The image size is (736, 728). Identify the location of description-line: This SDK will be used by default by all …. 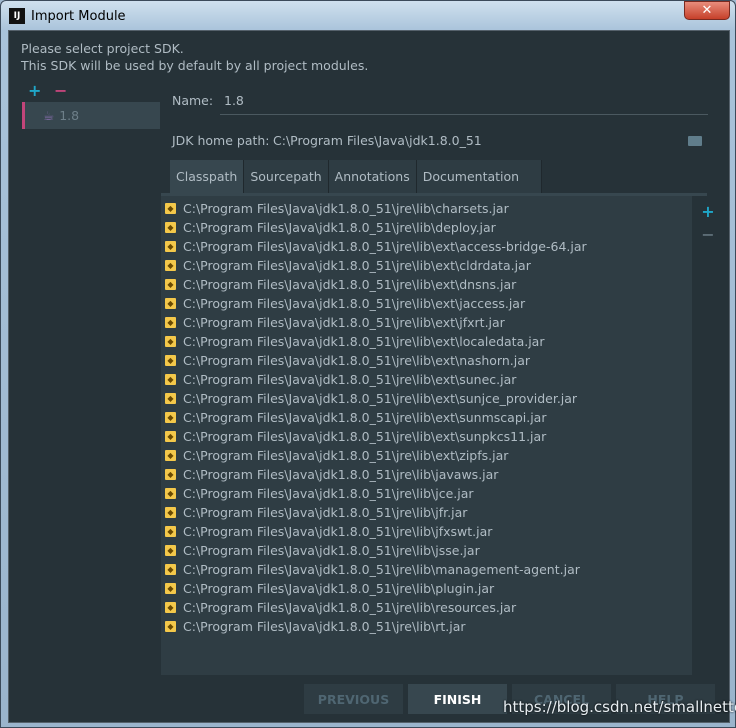
(195, 65).